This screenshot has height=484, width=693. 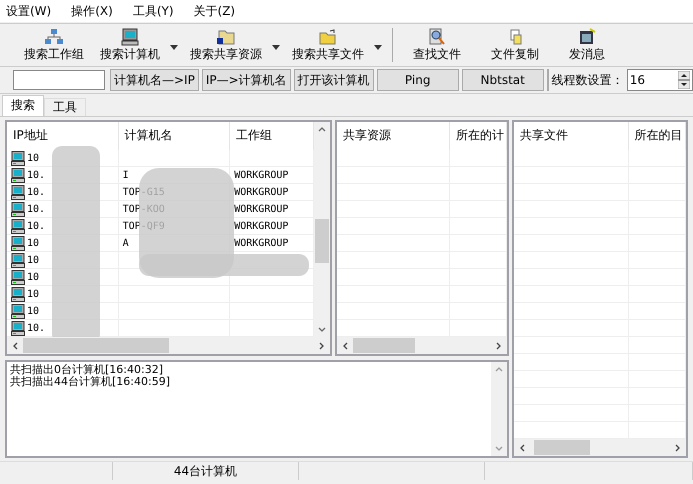 I want to click on message-icon, so click(x=587, y=37).